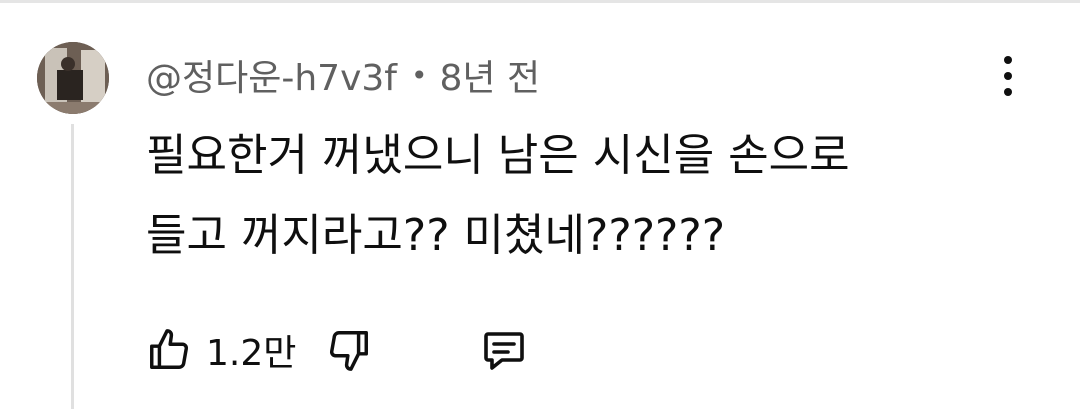 The image size is (1080, 409). I want to click on like-count: 1.2만, so click(251, 353).